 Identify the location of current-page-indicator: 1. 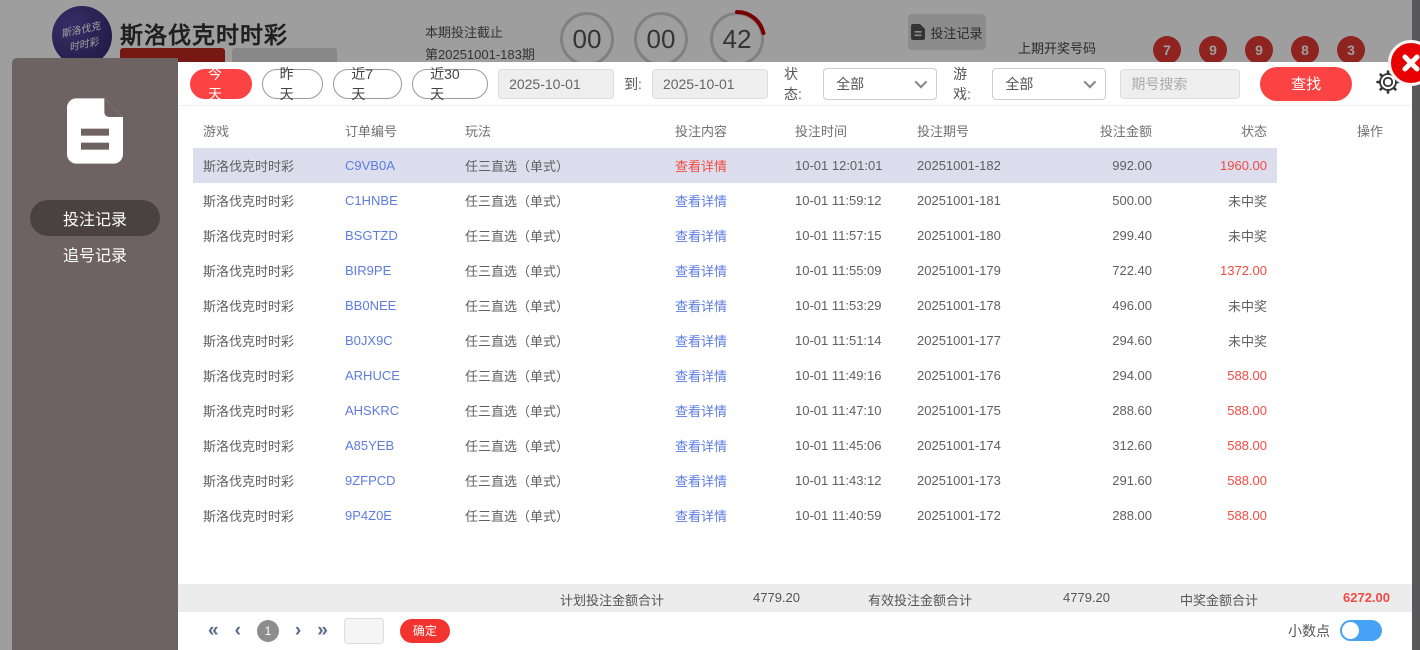
(267, 630).